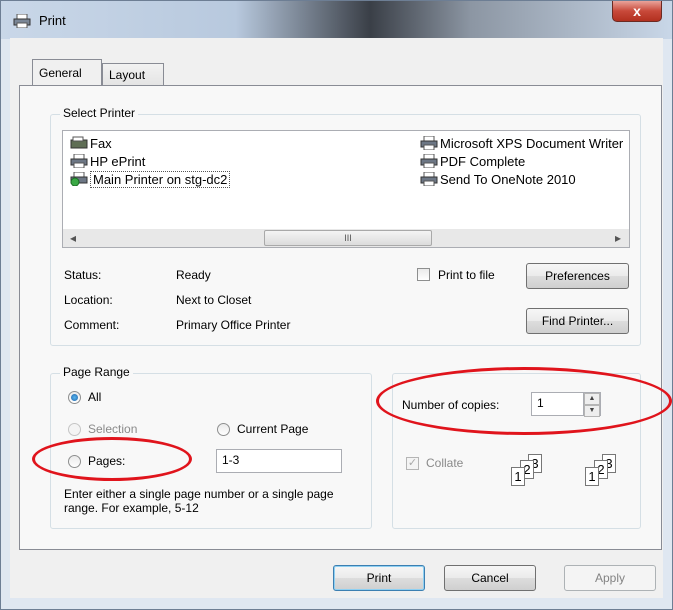  What do you see at coordinates (74, 397) in the screenshot?
I see `all-pages-radio` at bounding box center [74, 397].